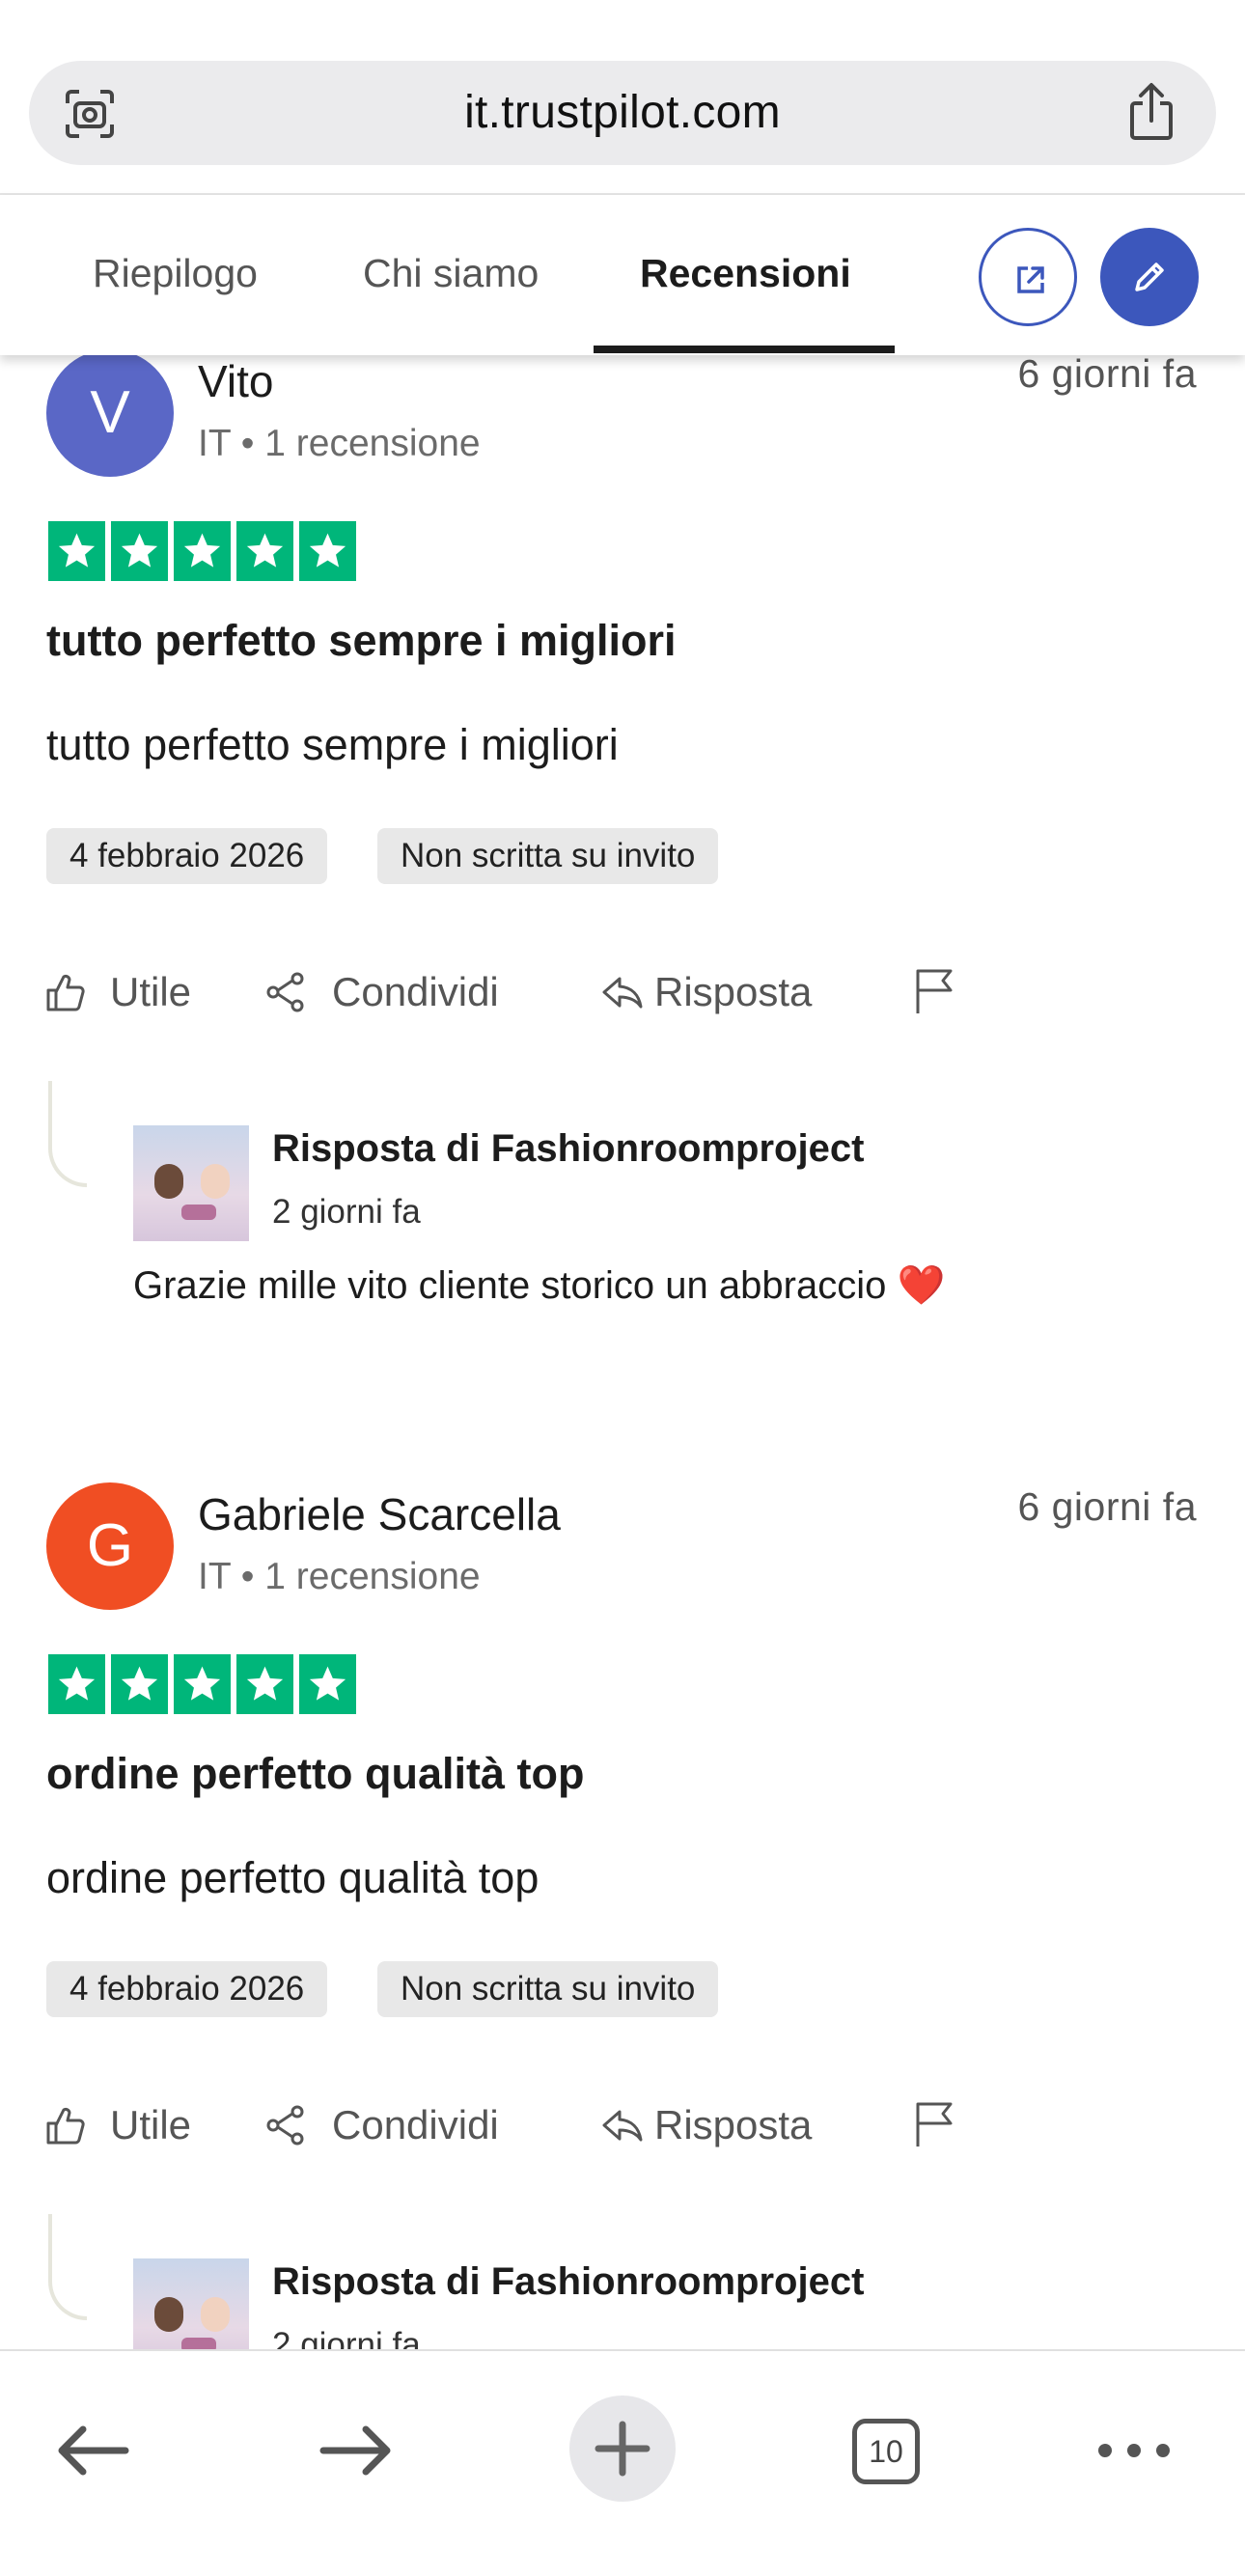 The height and width of the screenshot is (2576, 1245). I want to click on review-body: tutto perfetto sempre i migliori, so click(332, 744).